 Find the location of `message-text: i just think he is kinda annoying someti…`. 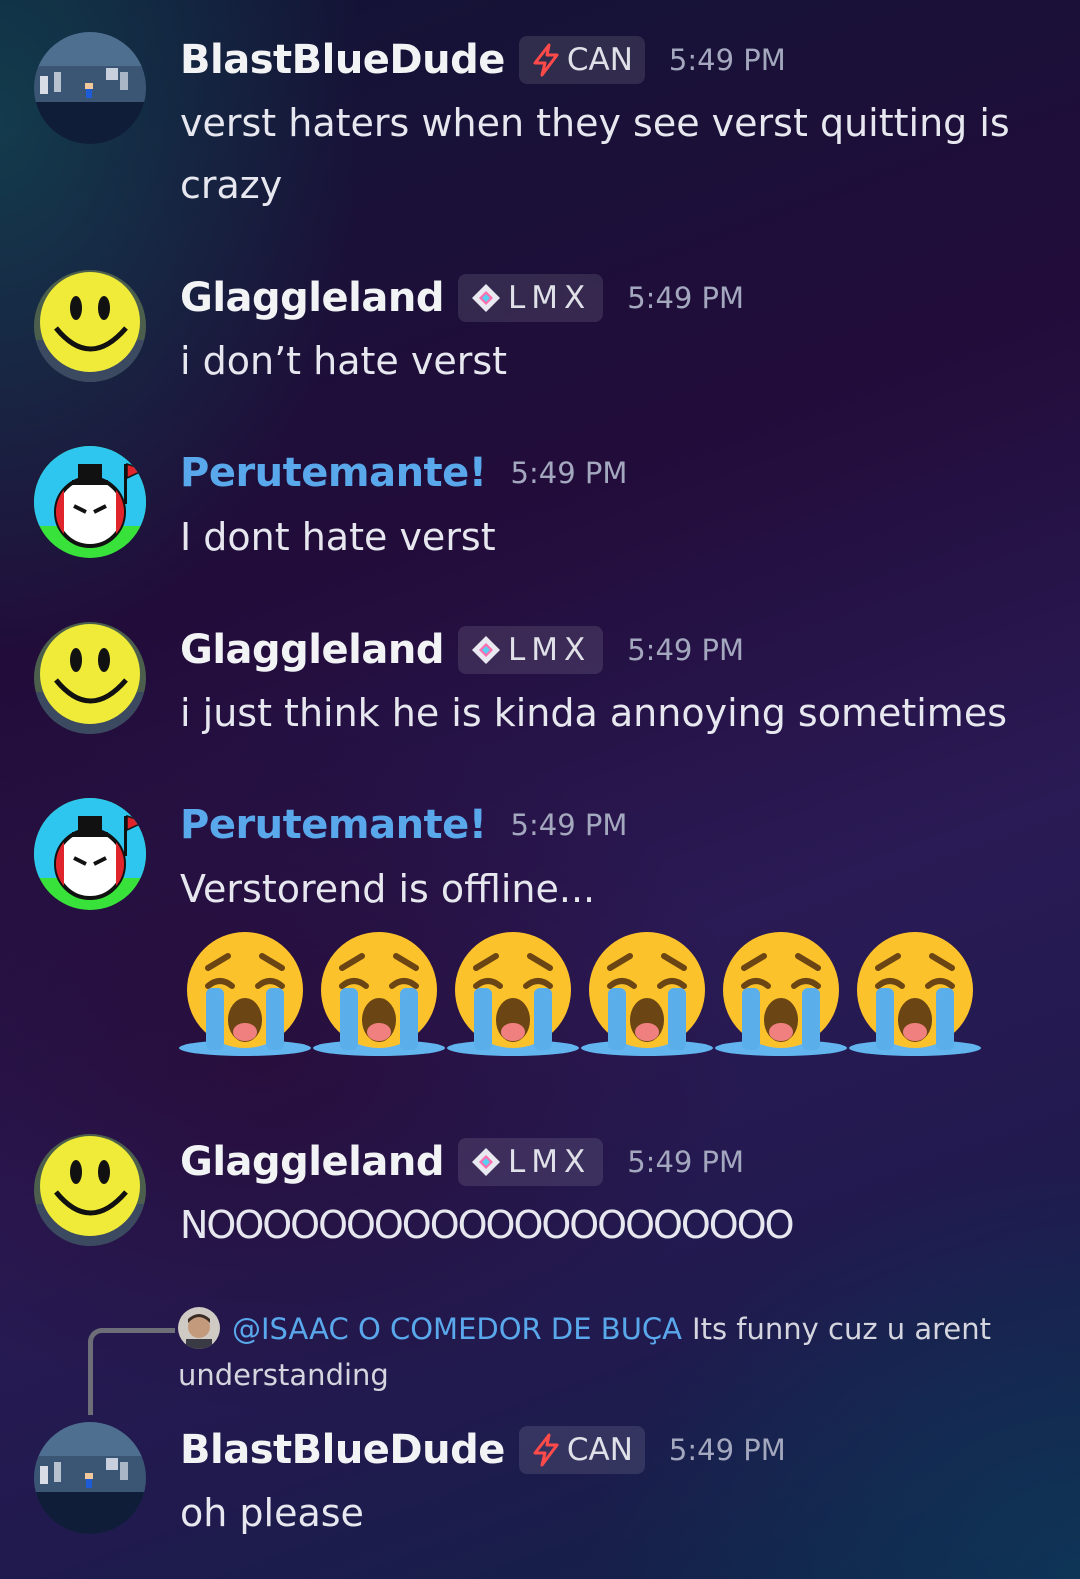

message-text: i just think he is kinda annoying someti… is located at coordinates (594, 713).